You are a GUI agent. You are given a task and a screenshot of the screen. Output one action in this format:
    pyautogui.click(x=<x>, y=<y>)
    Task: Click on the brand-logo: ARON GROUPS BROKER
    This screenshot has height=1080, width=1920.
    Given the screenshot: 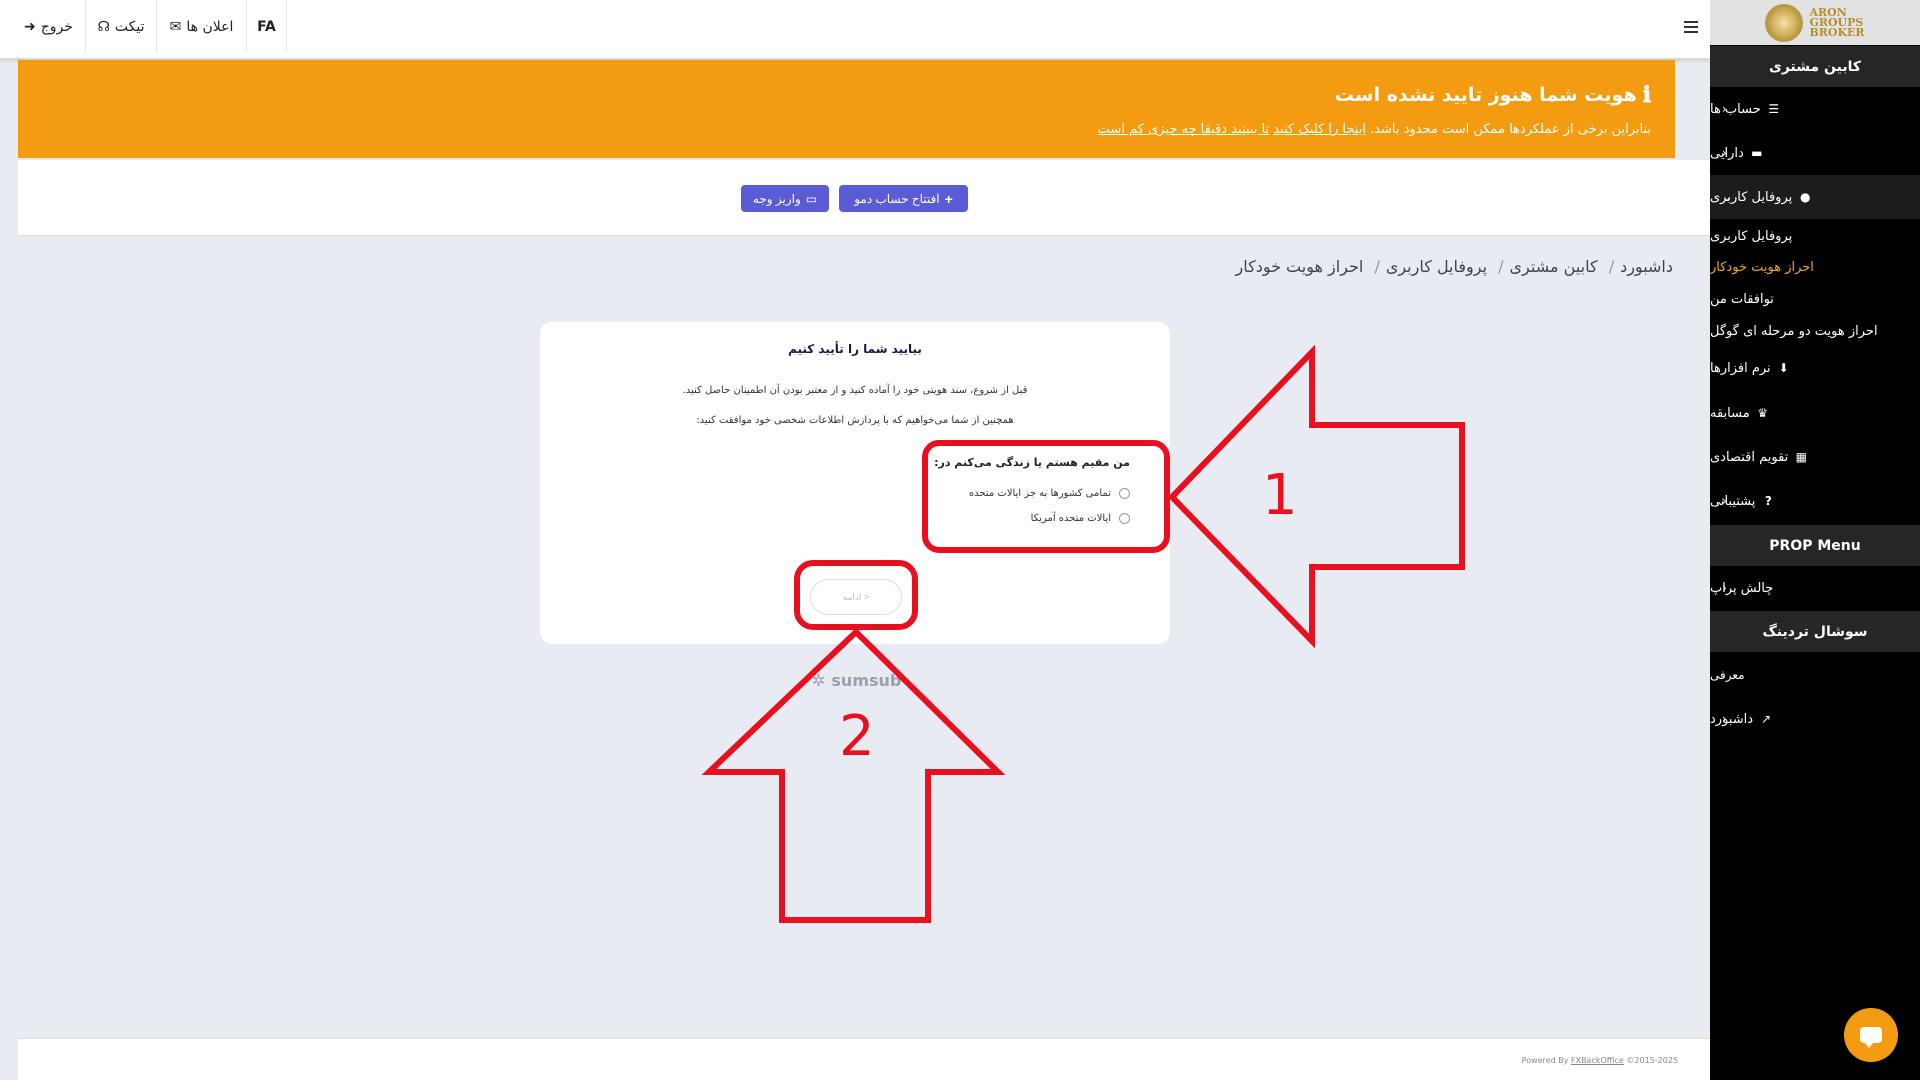 What is the action you would take?
    pyautogui.click(x=1815, y=22)
    